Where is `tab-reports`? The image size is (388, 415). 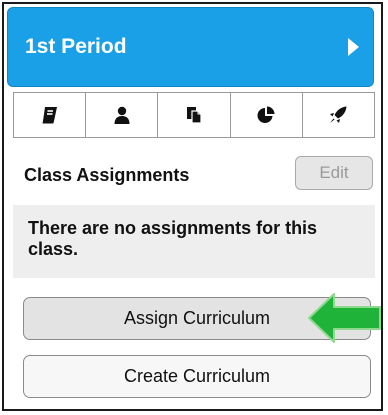 tab-reports is located at coordinates (266, 115).